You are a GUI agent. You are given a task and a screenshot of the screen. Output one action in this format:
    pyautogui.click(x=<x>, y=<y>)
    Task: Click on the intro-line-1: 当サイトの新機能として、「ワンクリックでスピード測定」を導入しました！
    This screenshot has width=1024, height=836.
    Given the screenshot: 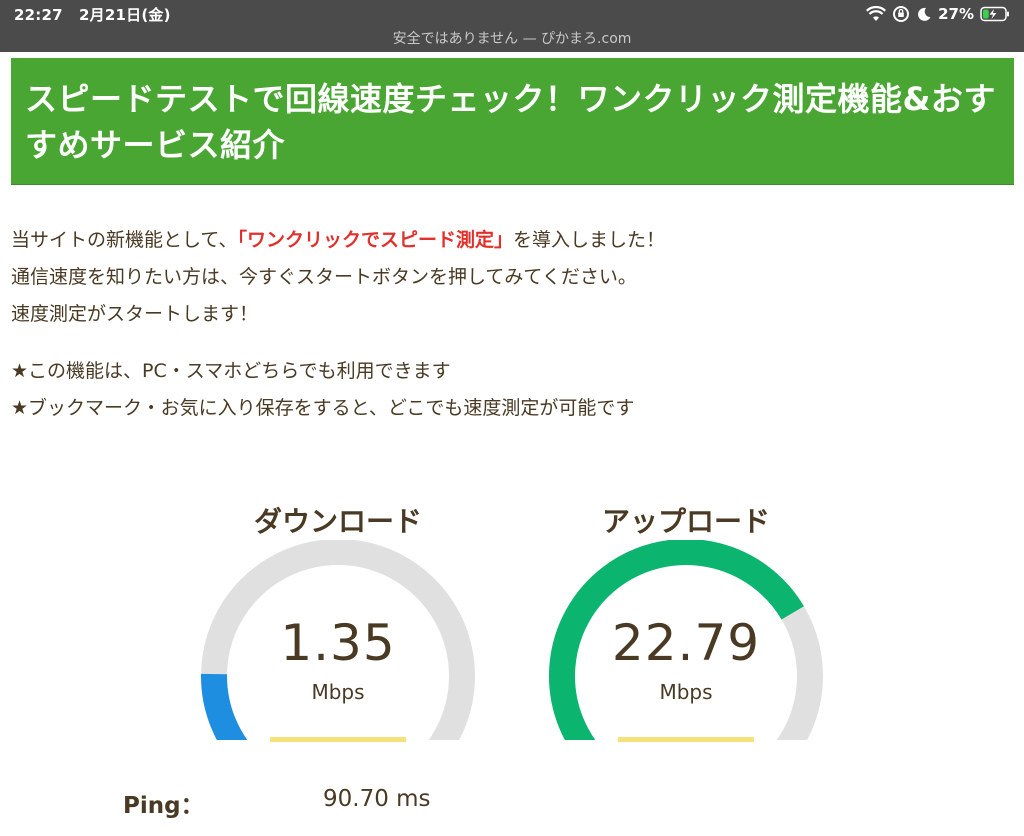 What is the action you would take?
    pyautogui.click(x=506, y=240)
    